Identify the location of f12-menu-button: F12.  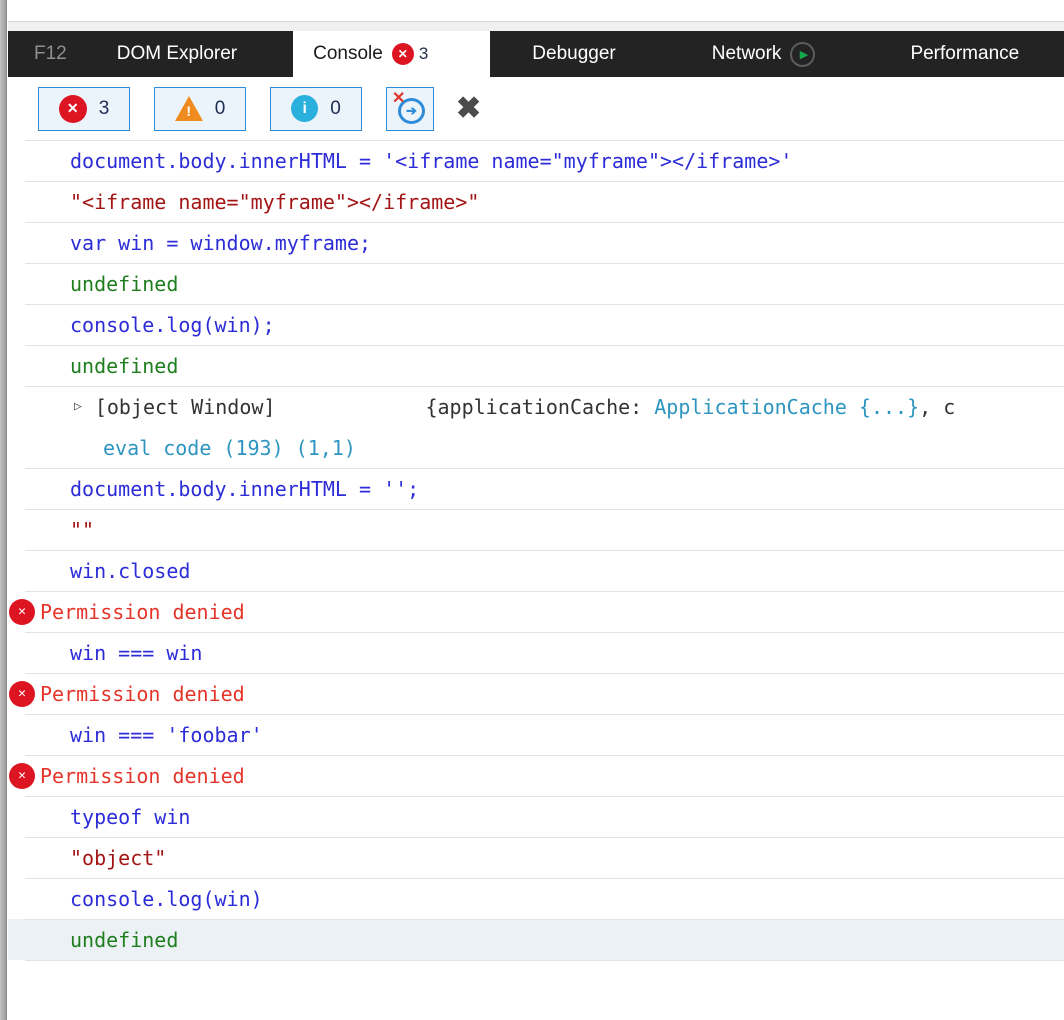
(50, 54).